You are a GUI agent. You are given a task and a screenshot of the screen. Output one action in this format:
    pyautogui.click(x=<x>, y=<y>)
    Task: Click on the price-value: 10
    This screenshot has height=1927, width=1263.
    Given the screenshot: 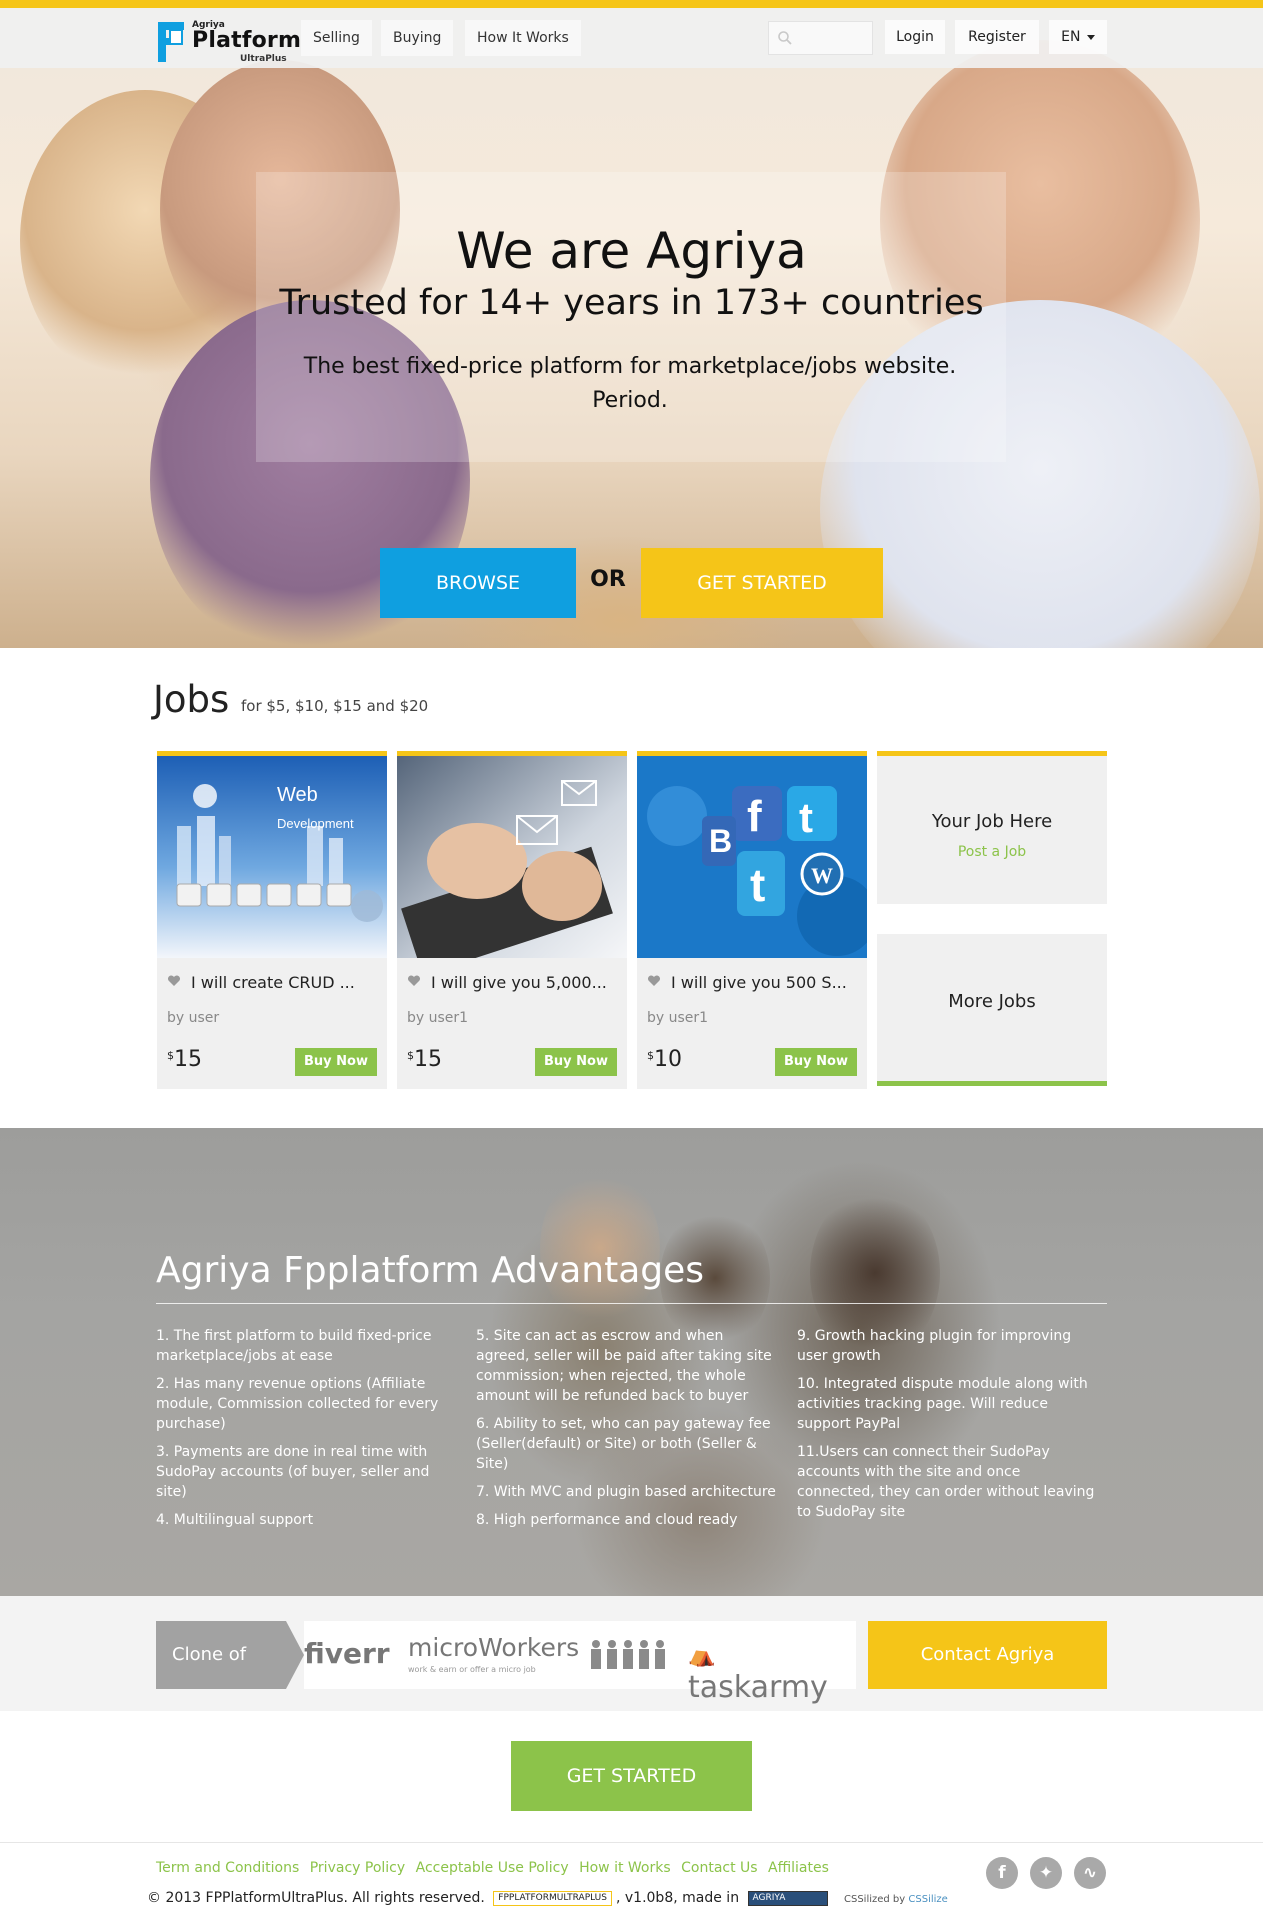 What is the action you would take?
    pyautogui.click(x=668, y=1059)
    